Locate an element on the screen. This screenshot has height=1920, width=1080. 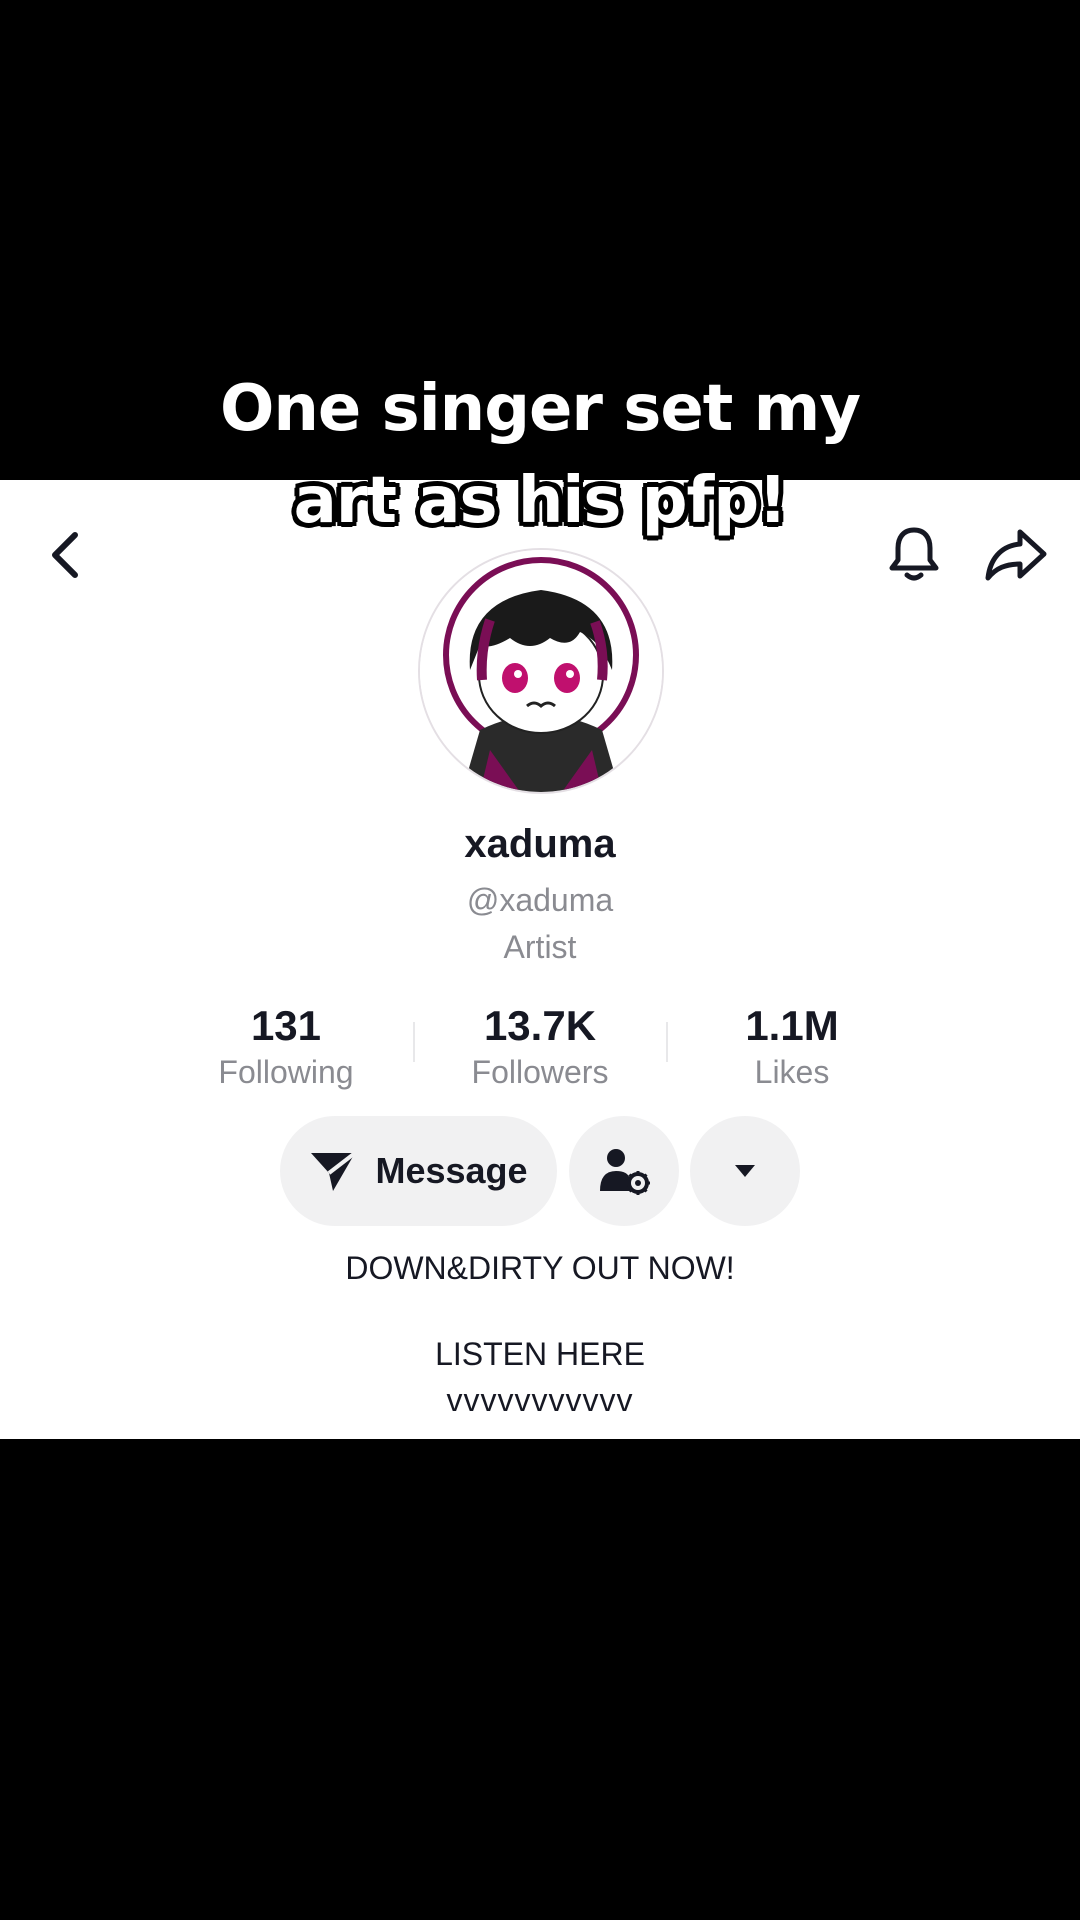
profile-display-name: xaduma is located at coordinates (540, 844).